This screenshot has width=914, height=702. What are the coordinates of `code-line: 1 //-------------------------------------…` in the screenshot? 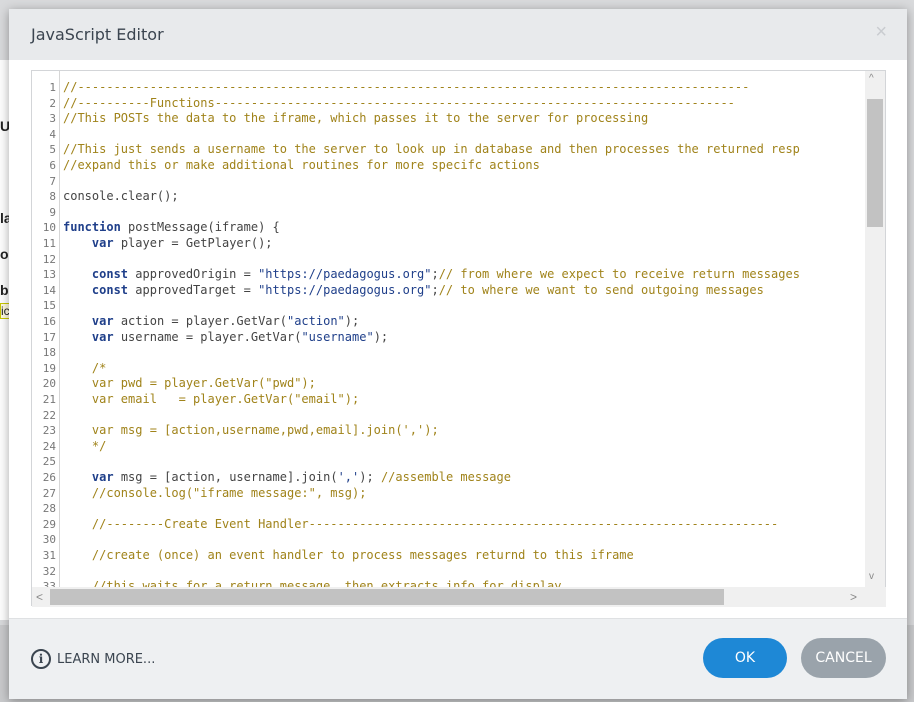 It's located at (449, 88).